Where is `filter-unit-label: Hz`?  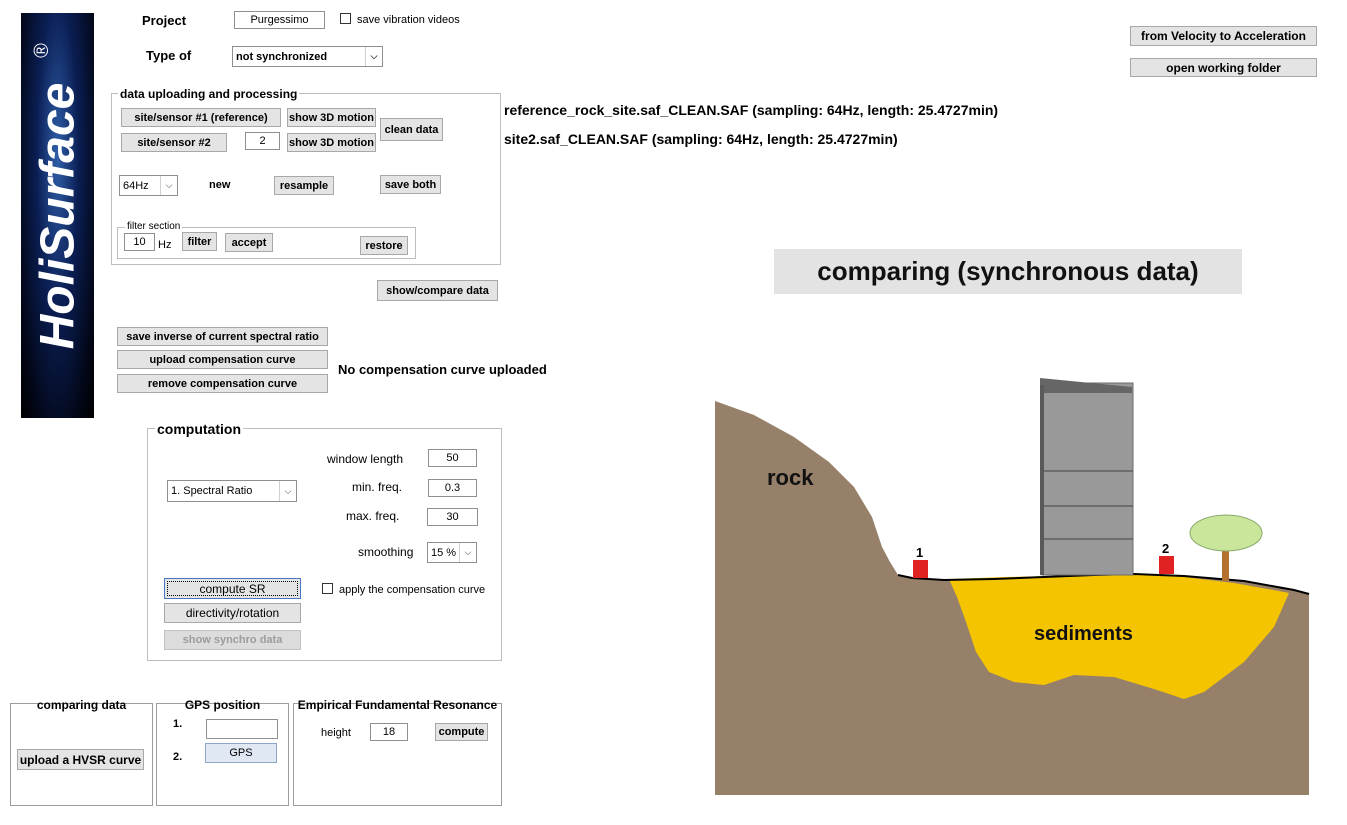 filter-unit-label: Hz is located at coordinates (165, 245).